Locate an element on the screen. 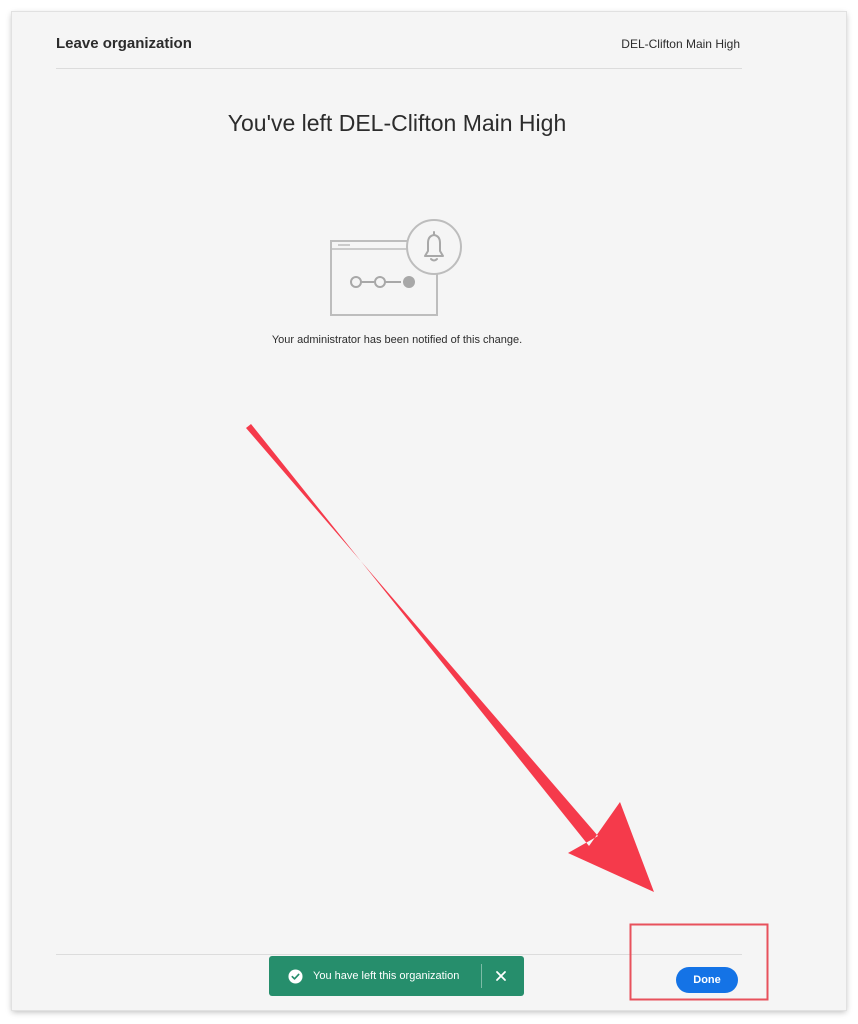 This screenshot has width=858, height=1024. page-heading: You've left DEL-Clifton Main High is located at coordinates (397, 123).